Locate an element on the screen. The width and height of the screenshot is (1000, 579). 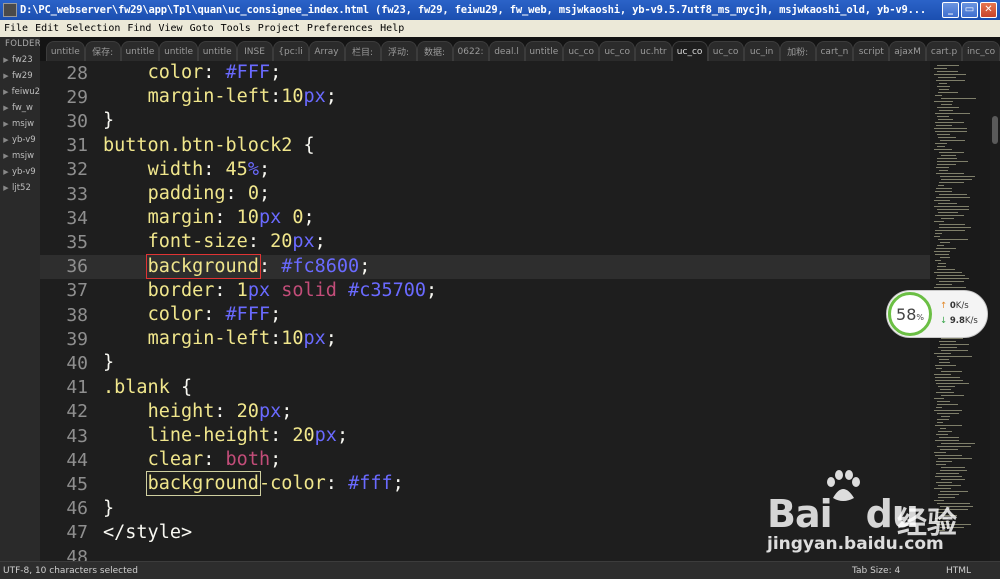
editor-tab: deal.l is located at coordinates (506, 51).